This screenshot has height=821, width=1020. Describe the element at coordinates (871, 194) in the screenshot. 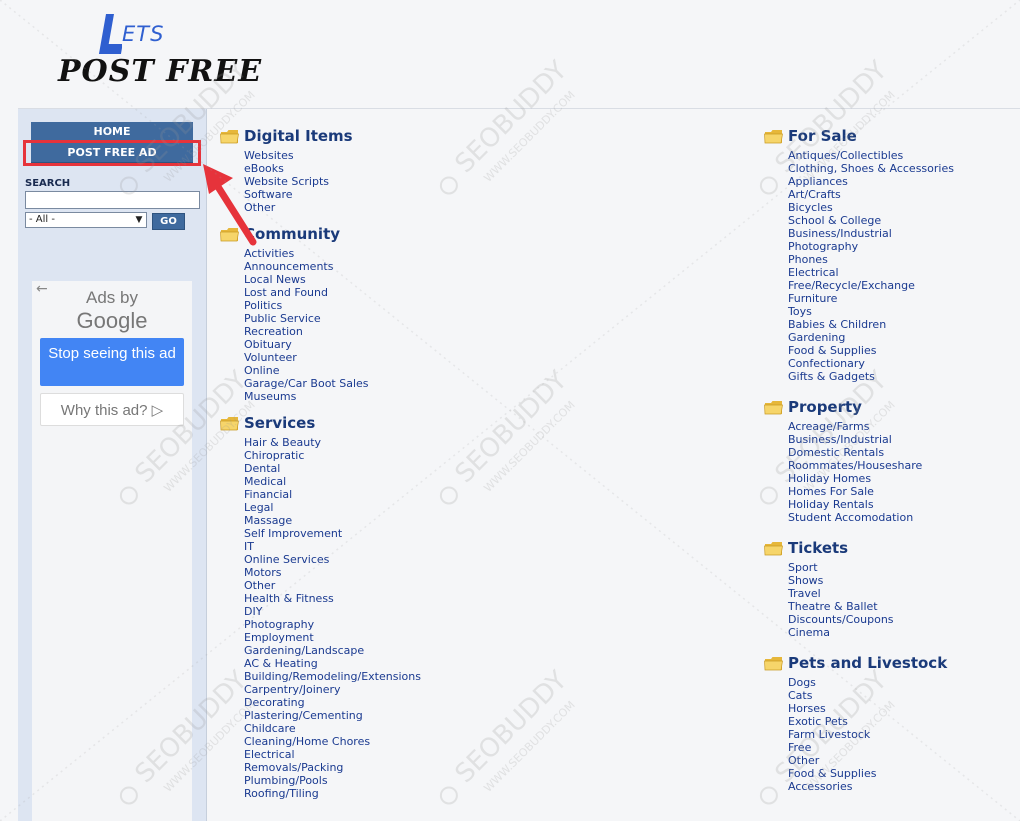

I see `subcategory-link: Art/Crafts` at that location.